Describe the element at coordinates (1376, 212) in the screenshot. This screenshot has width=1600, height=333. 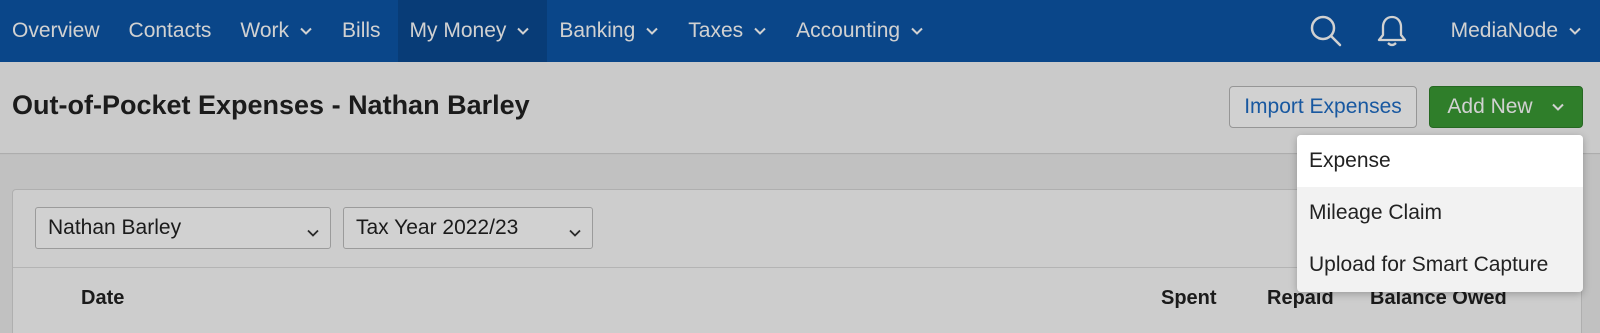
I see `menu-item-label: Mileage Claim` at that location.